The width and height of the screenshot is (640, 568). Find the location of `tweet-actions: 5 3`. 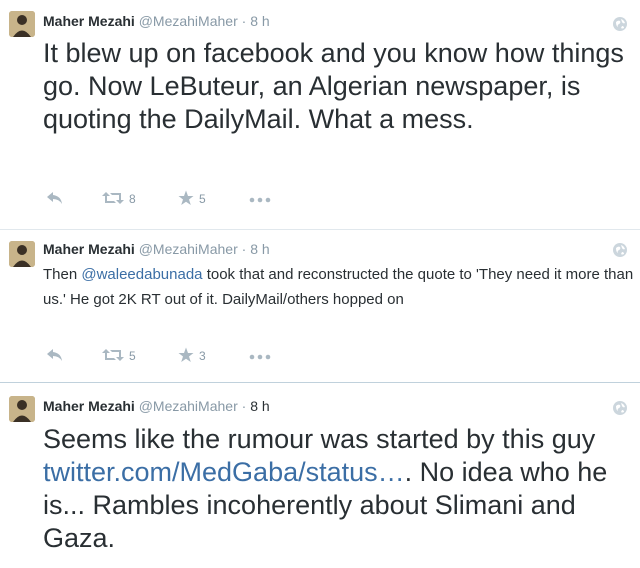

tweet-actions: 5 3 is located at coordinates (320, 356).